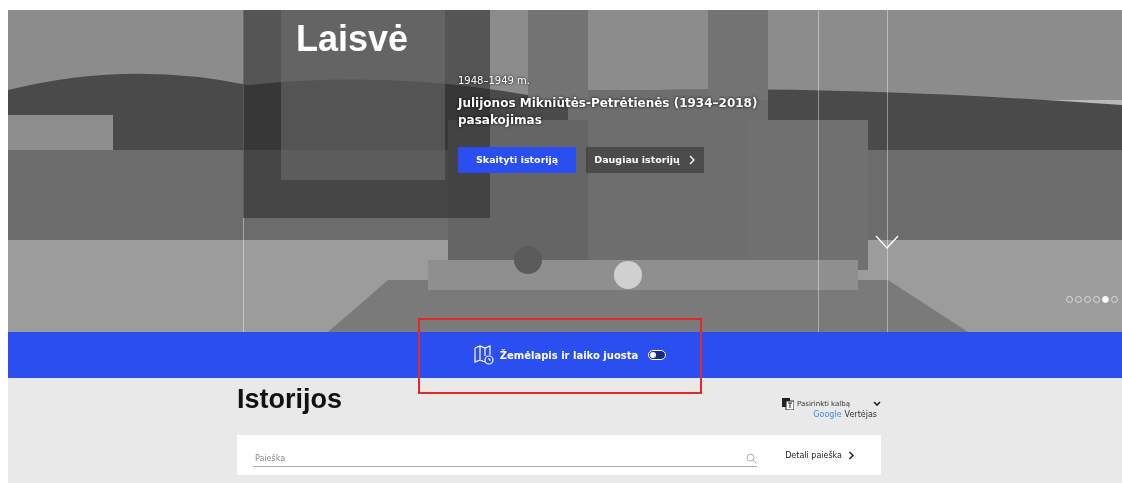 The image size is (1122, 483). Describe the element at coordinates (494, 80) in the screenshot. I see `period-text: 1948–1949 m.` at that location.